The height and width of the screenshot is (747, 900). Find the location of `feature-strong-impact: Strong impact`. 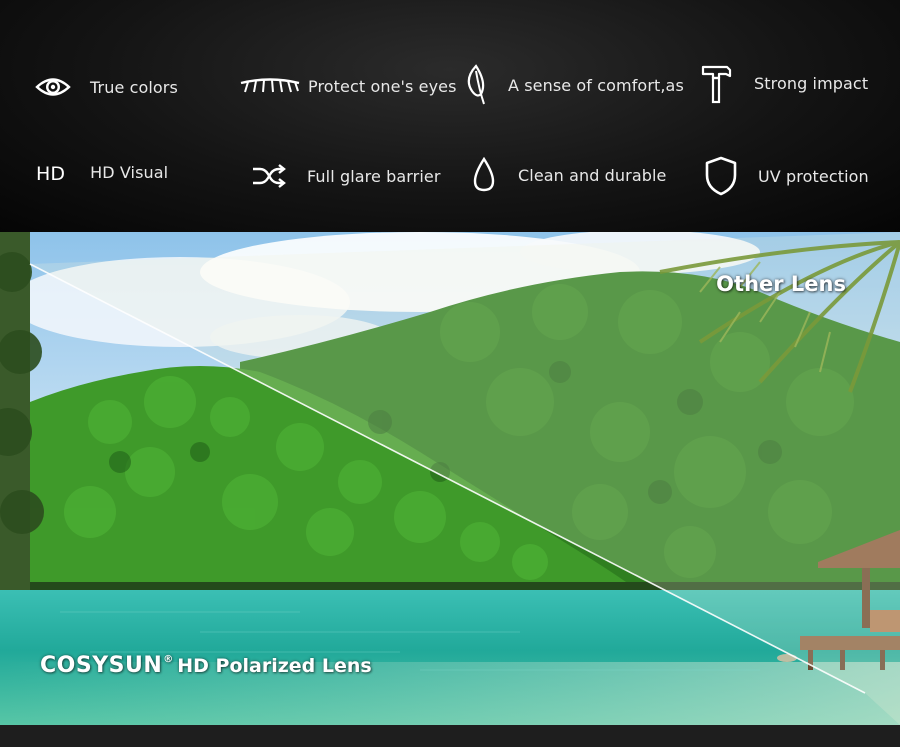

feature-strong-impact: Strong impact is located at coordinates (784, 83).